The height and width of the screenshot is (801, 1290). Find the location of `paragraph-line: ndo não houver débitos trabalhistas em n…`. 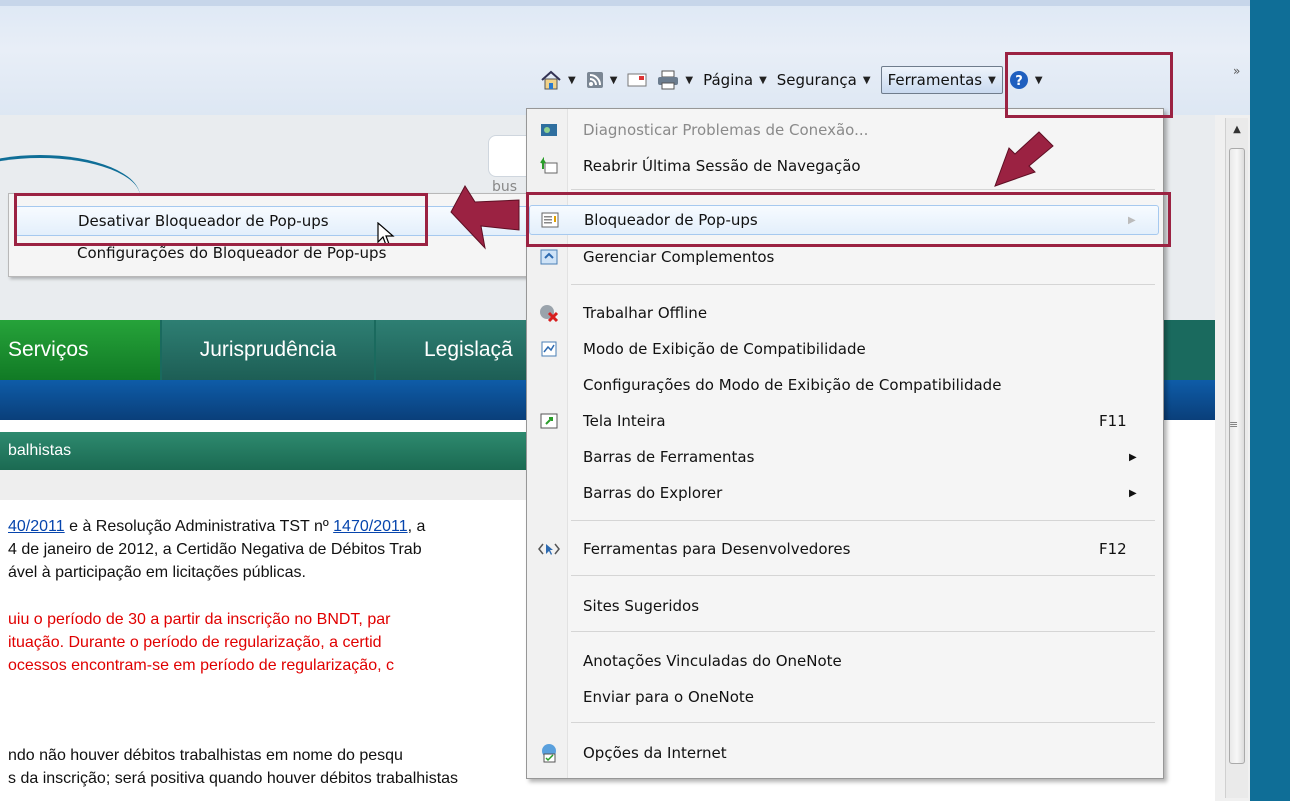

paragraph-line: ndo não houver débitos trabalhistas em n… is located at coordinates (205, 755).